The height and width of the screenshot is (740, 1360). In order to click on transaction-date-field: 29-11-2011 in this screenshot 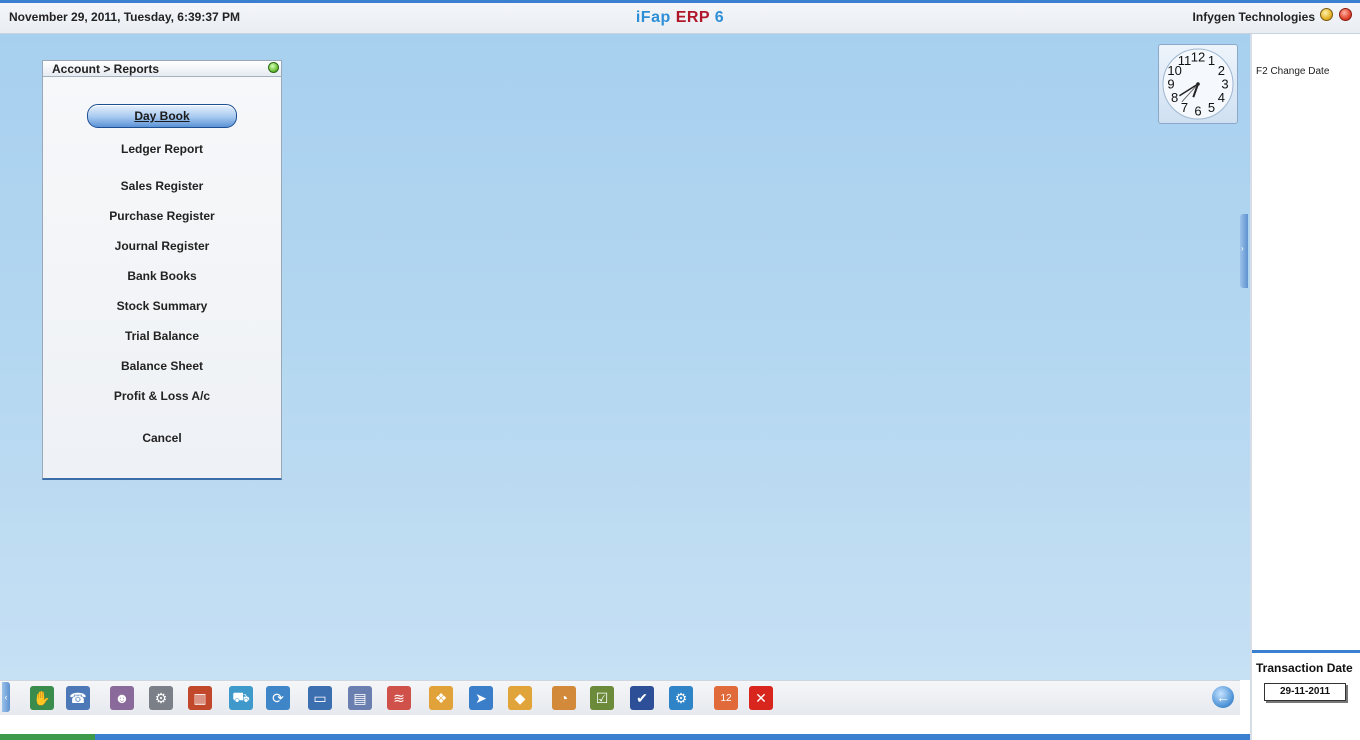, I will do `click(1305, 692)`.